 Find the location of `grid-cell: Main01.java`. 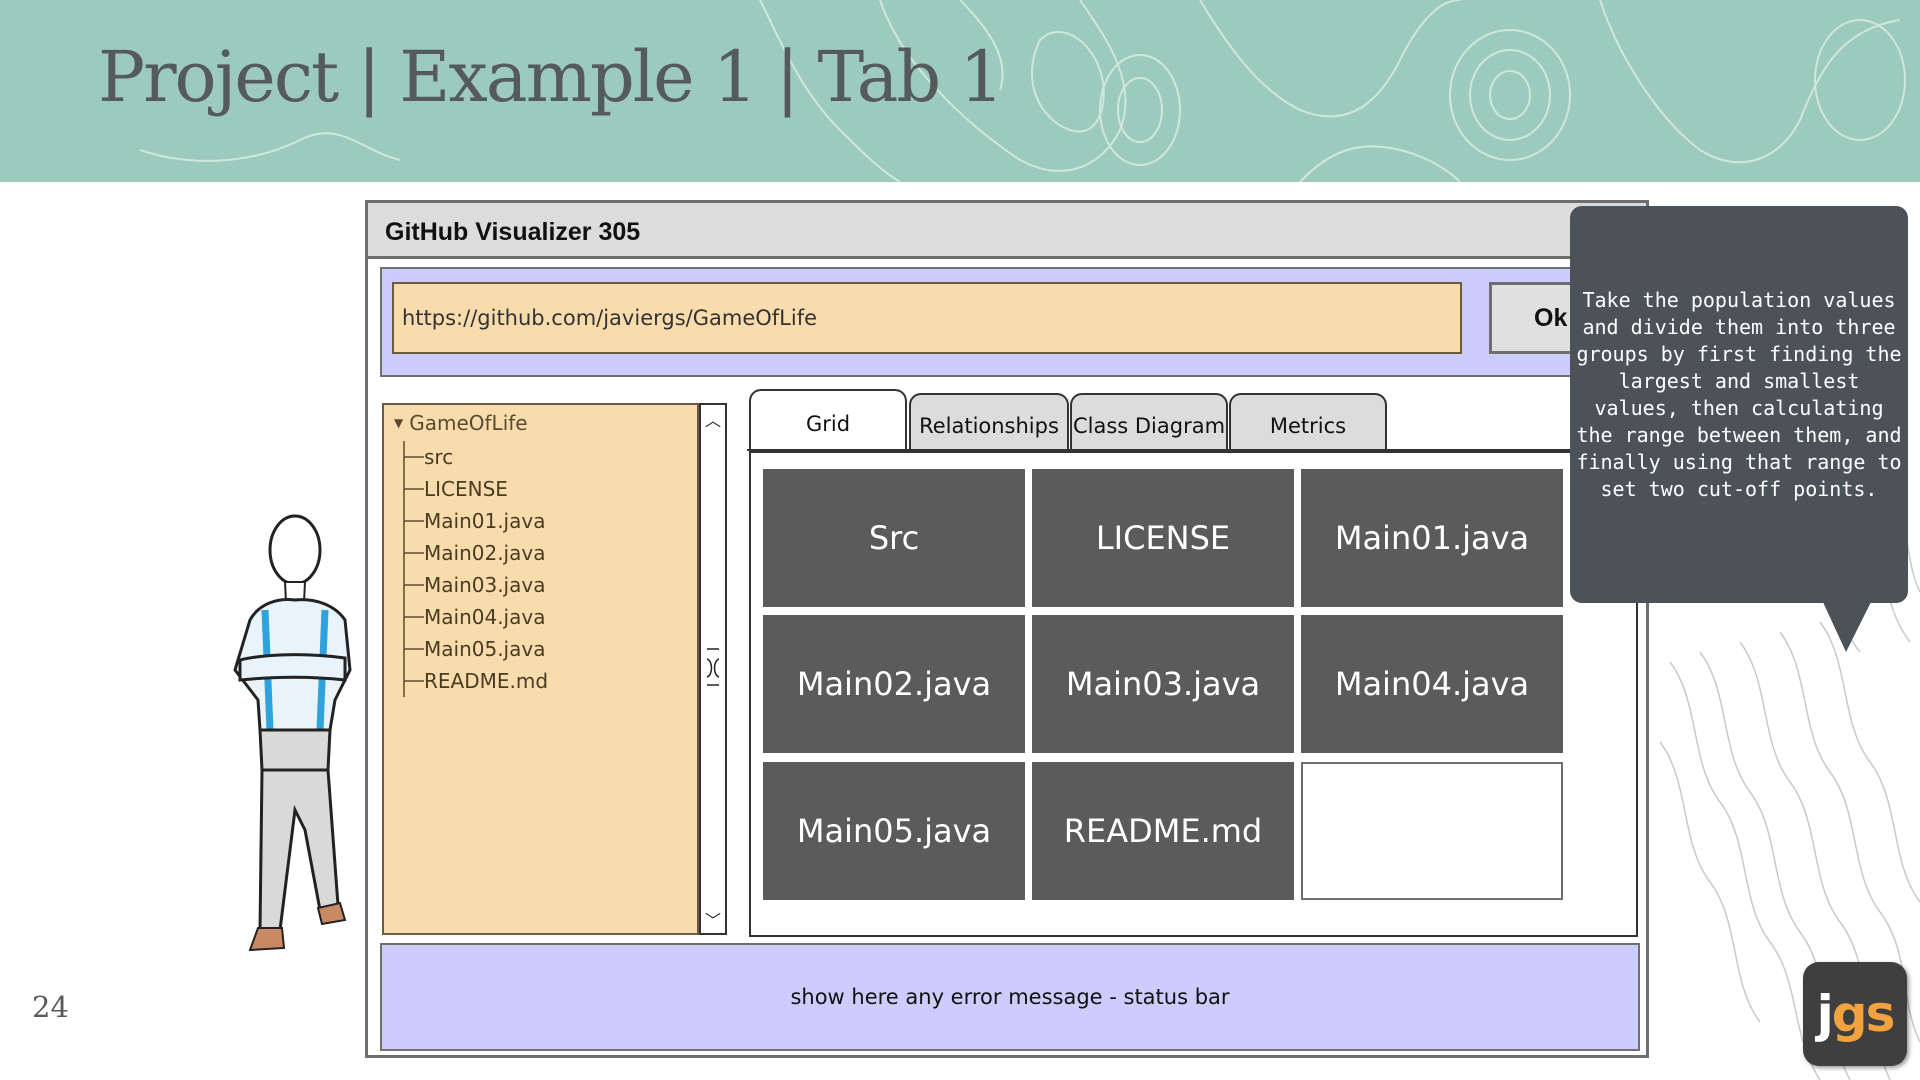

grid-cell: Main01.java is located at coordinates (1432, 538).